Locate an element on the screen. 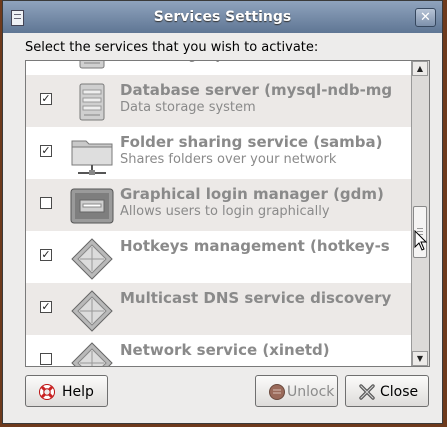 The height and width of the screenshot is (427, 447). service-name: Folder sharing service (samba) is located at coordinates (251, 142).